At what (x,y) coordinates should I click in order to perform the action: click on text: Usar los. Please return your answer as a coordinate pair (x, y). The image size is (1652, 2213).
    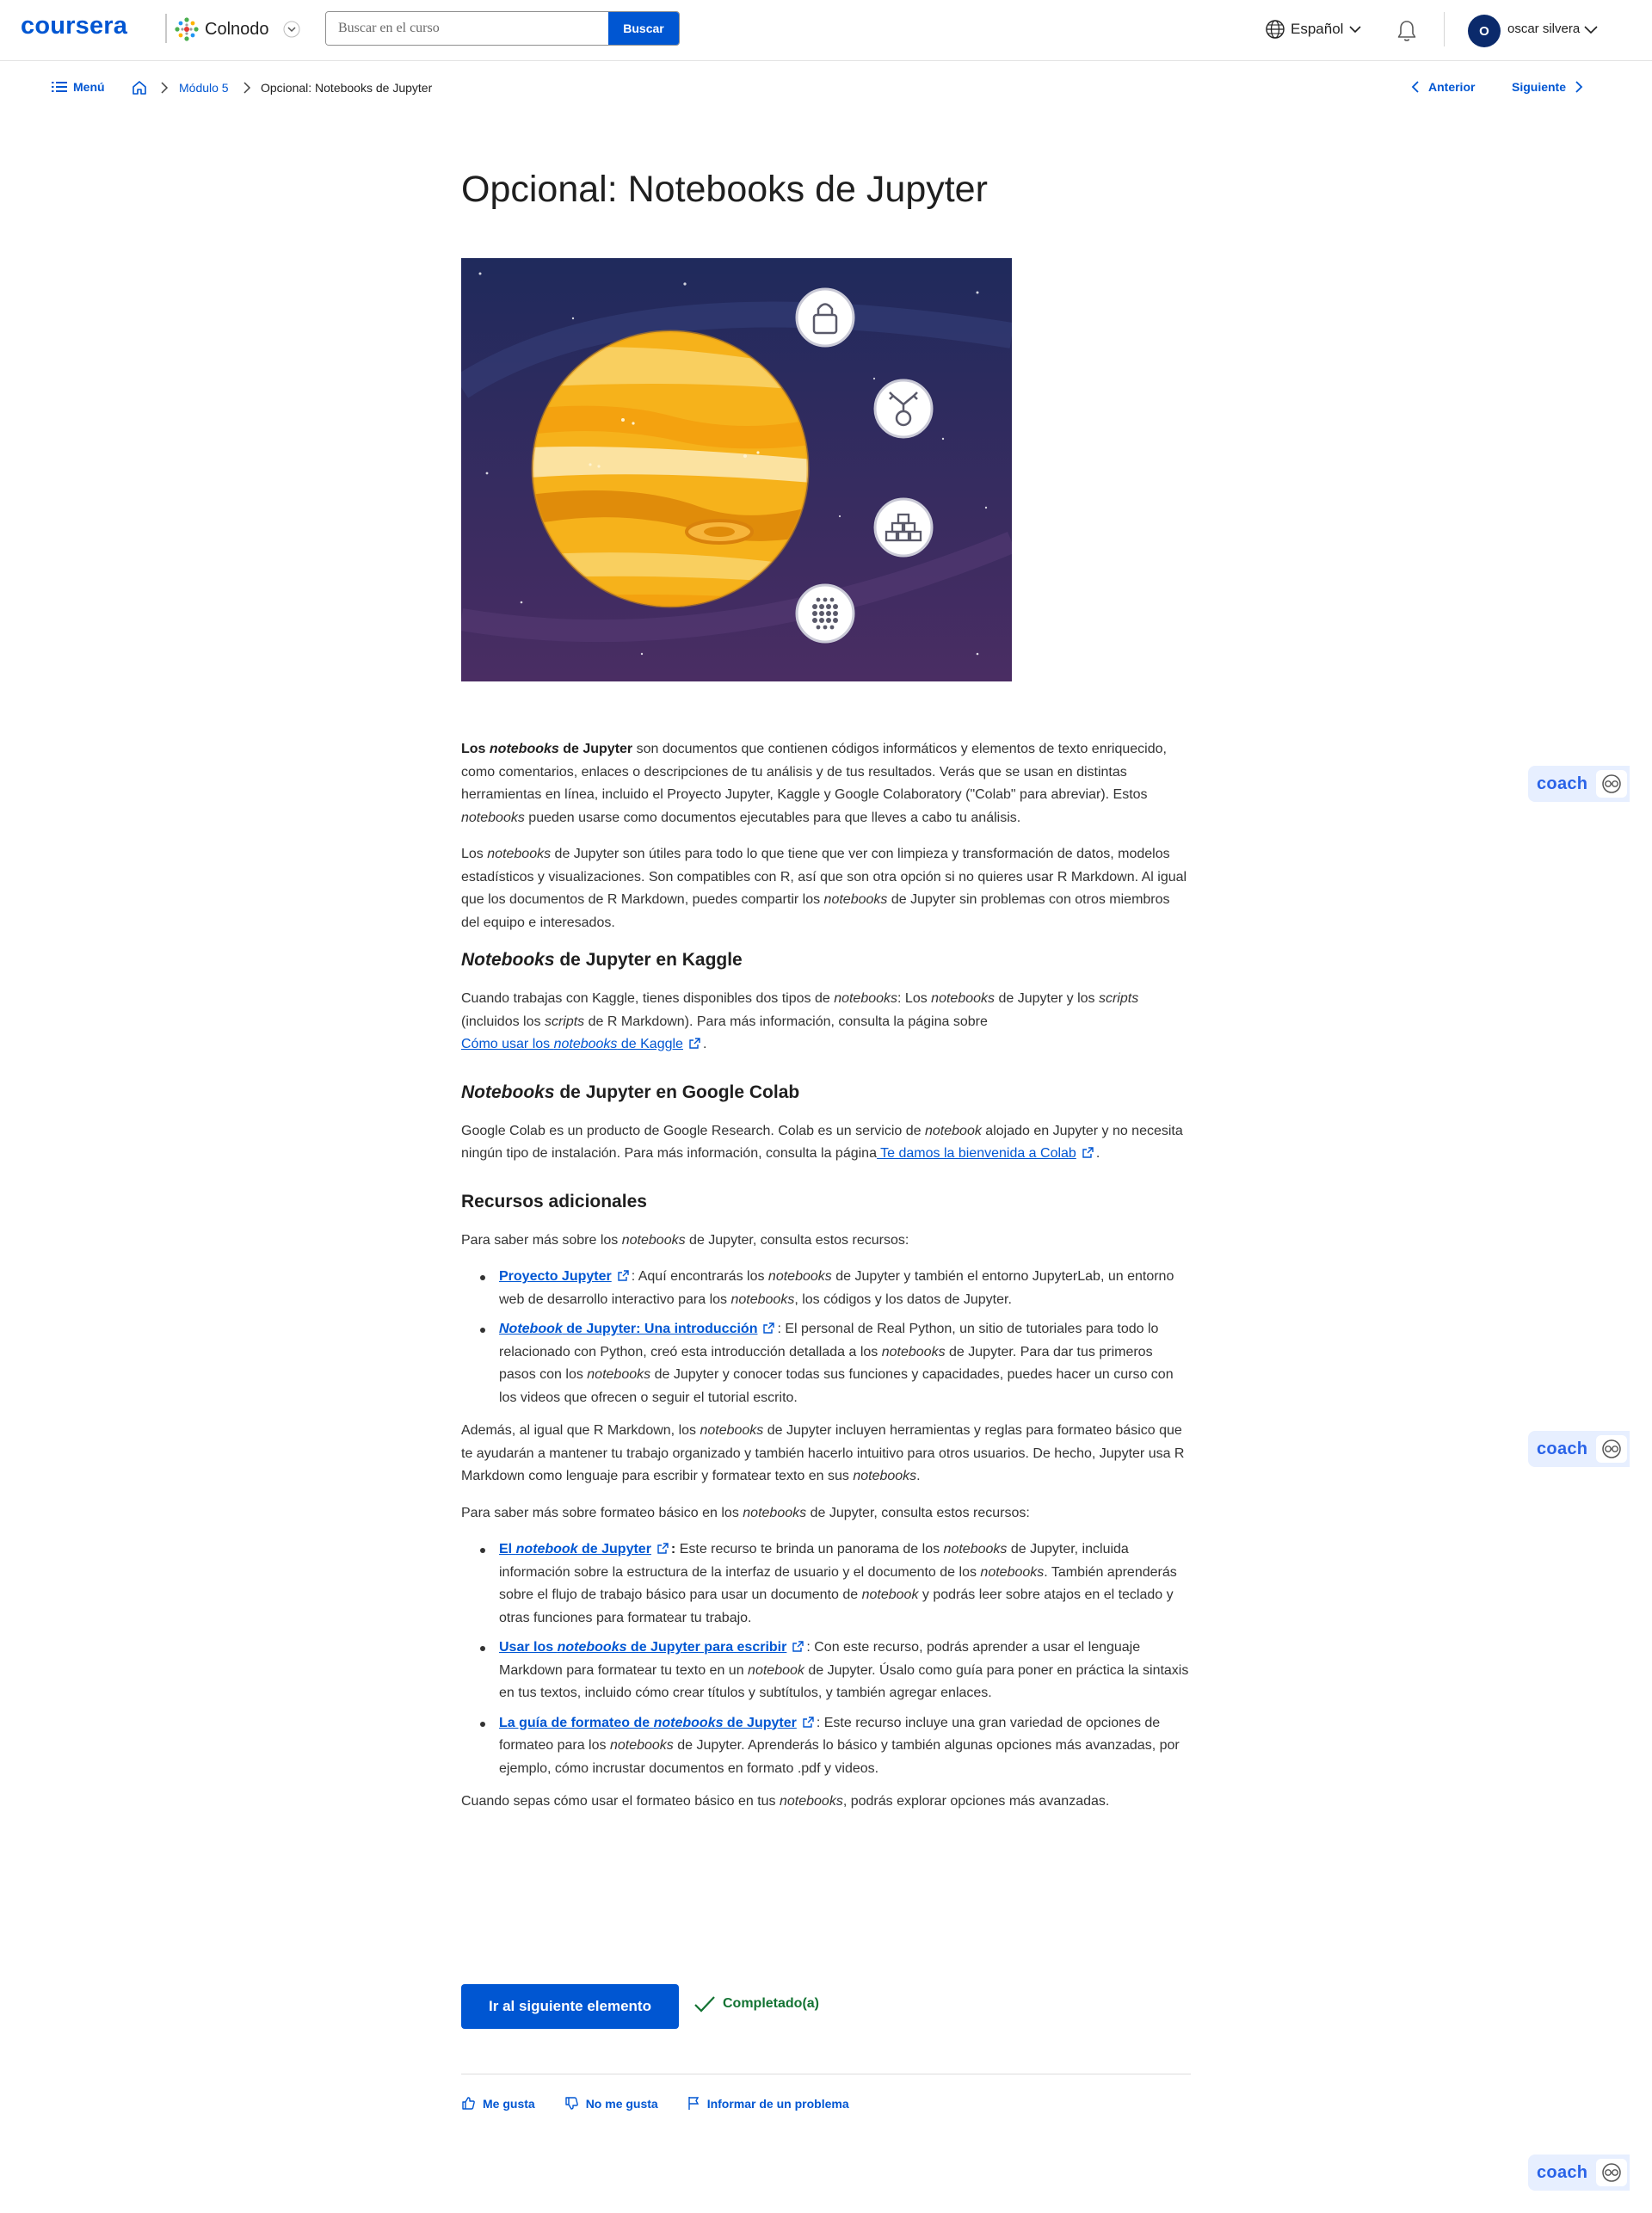
    Looking at the image, I should click on (528, 1647).